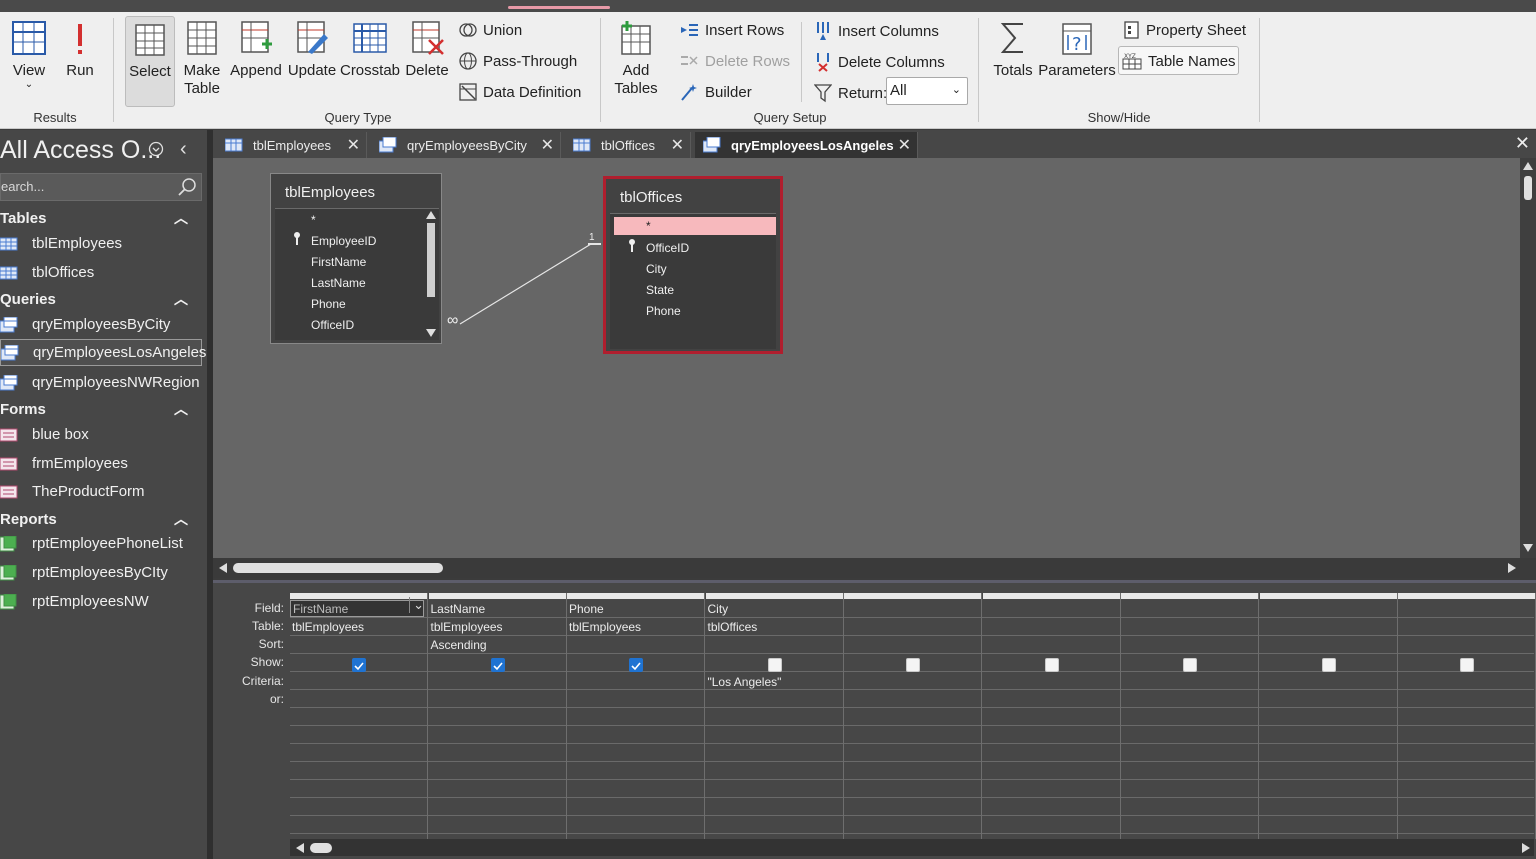 This screenshot has width=1536, height=859. I want to click on table-cell: tblOffices, so click(733, 627).